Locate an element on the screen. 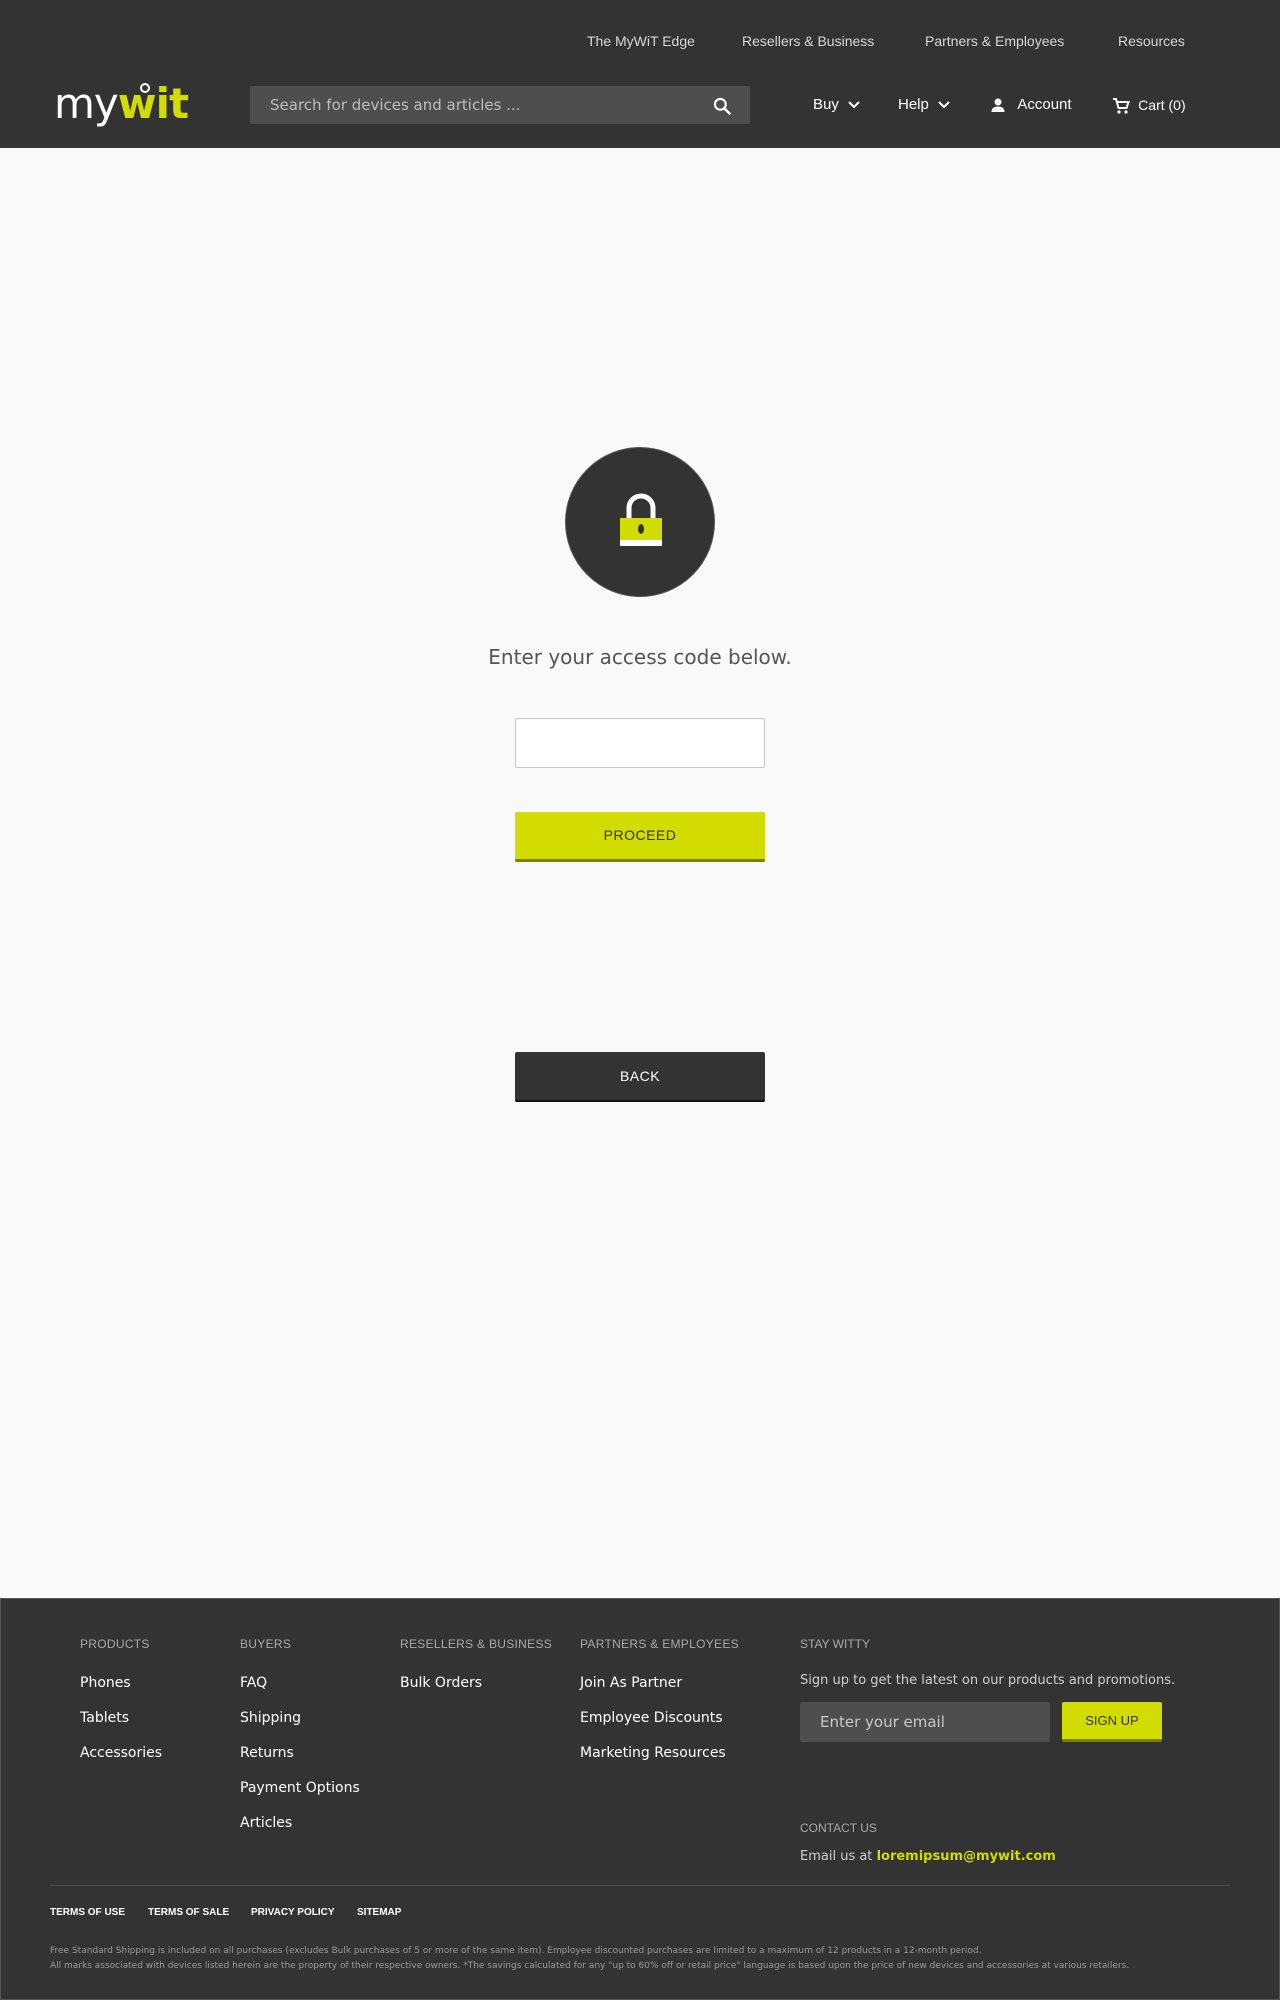 This screenshot has width=1280, height=2000. footer-heading: PRODUCTS is located at coordinates (115, 1644).